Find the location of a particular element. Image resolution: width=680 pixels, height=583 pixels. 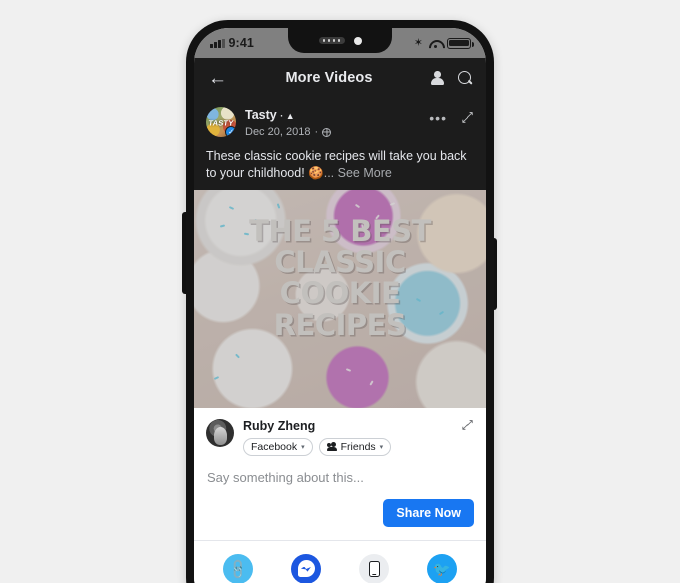

share-target-messenger: Messenger is located at coordinates (306, 568).